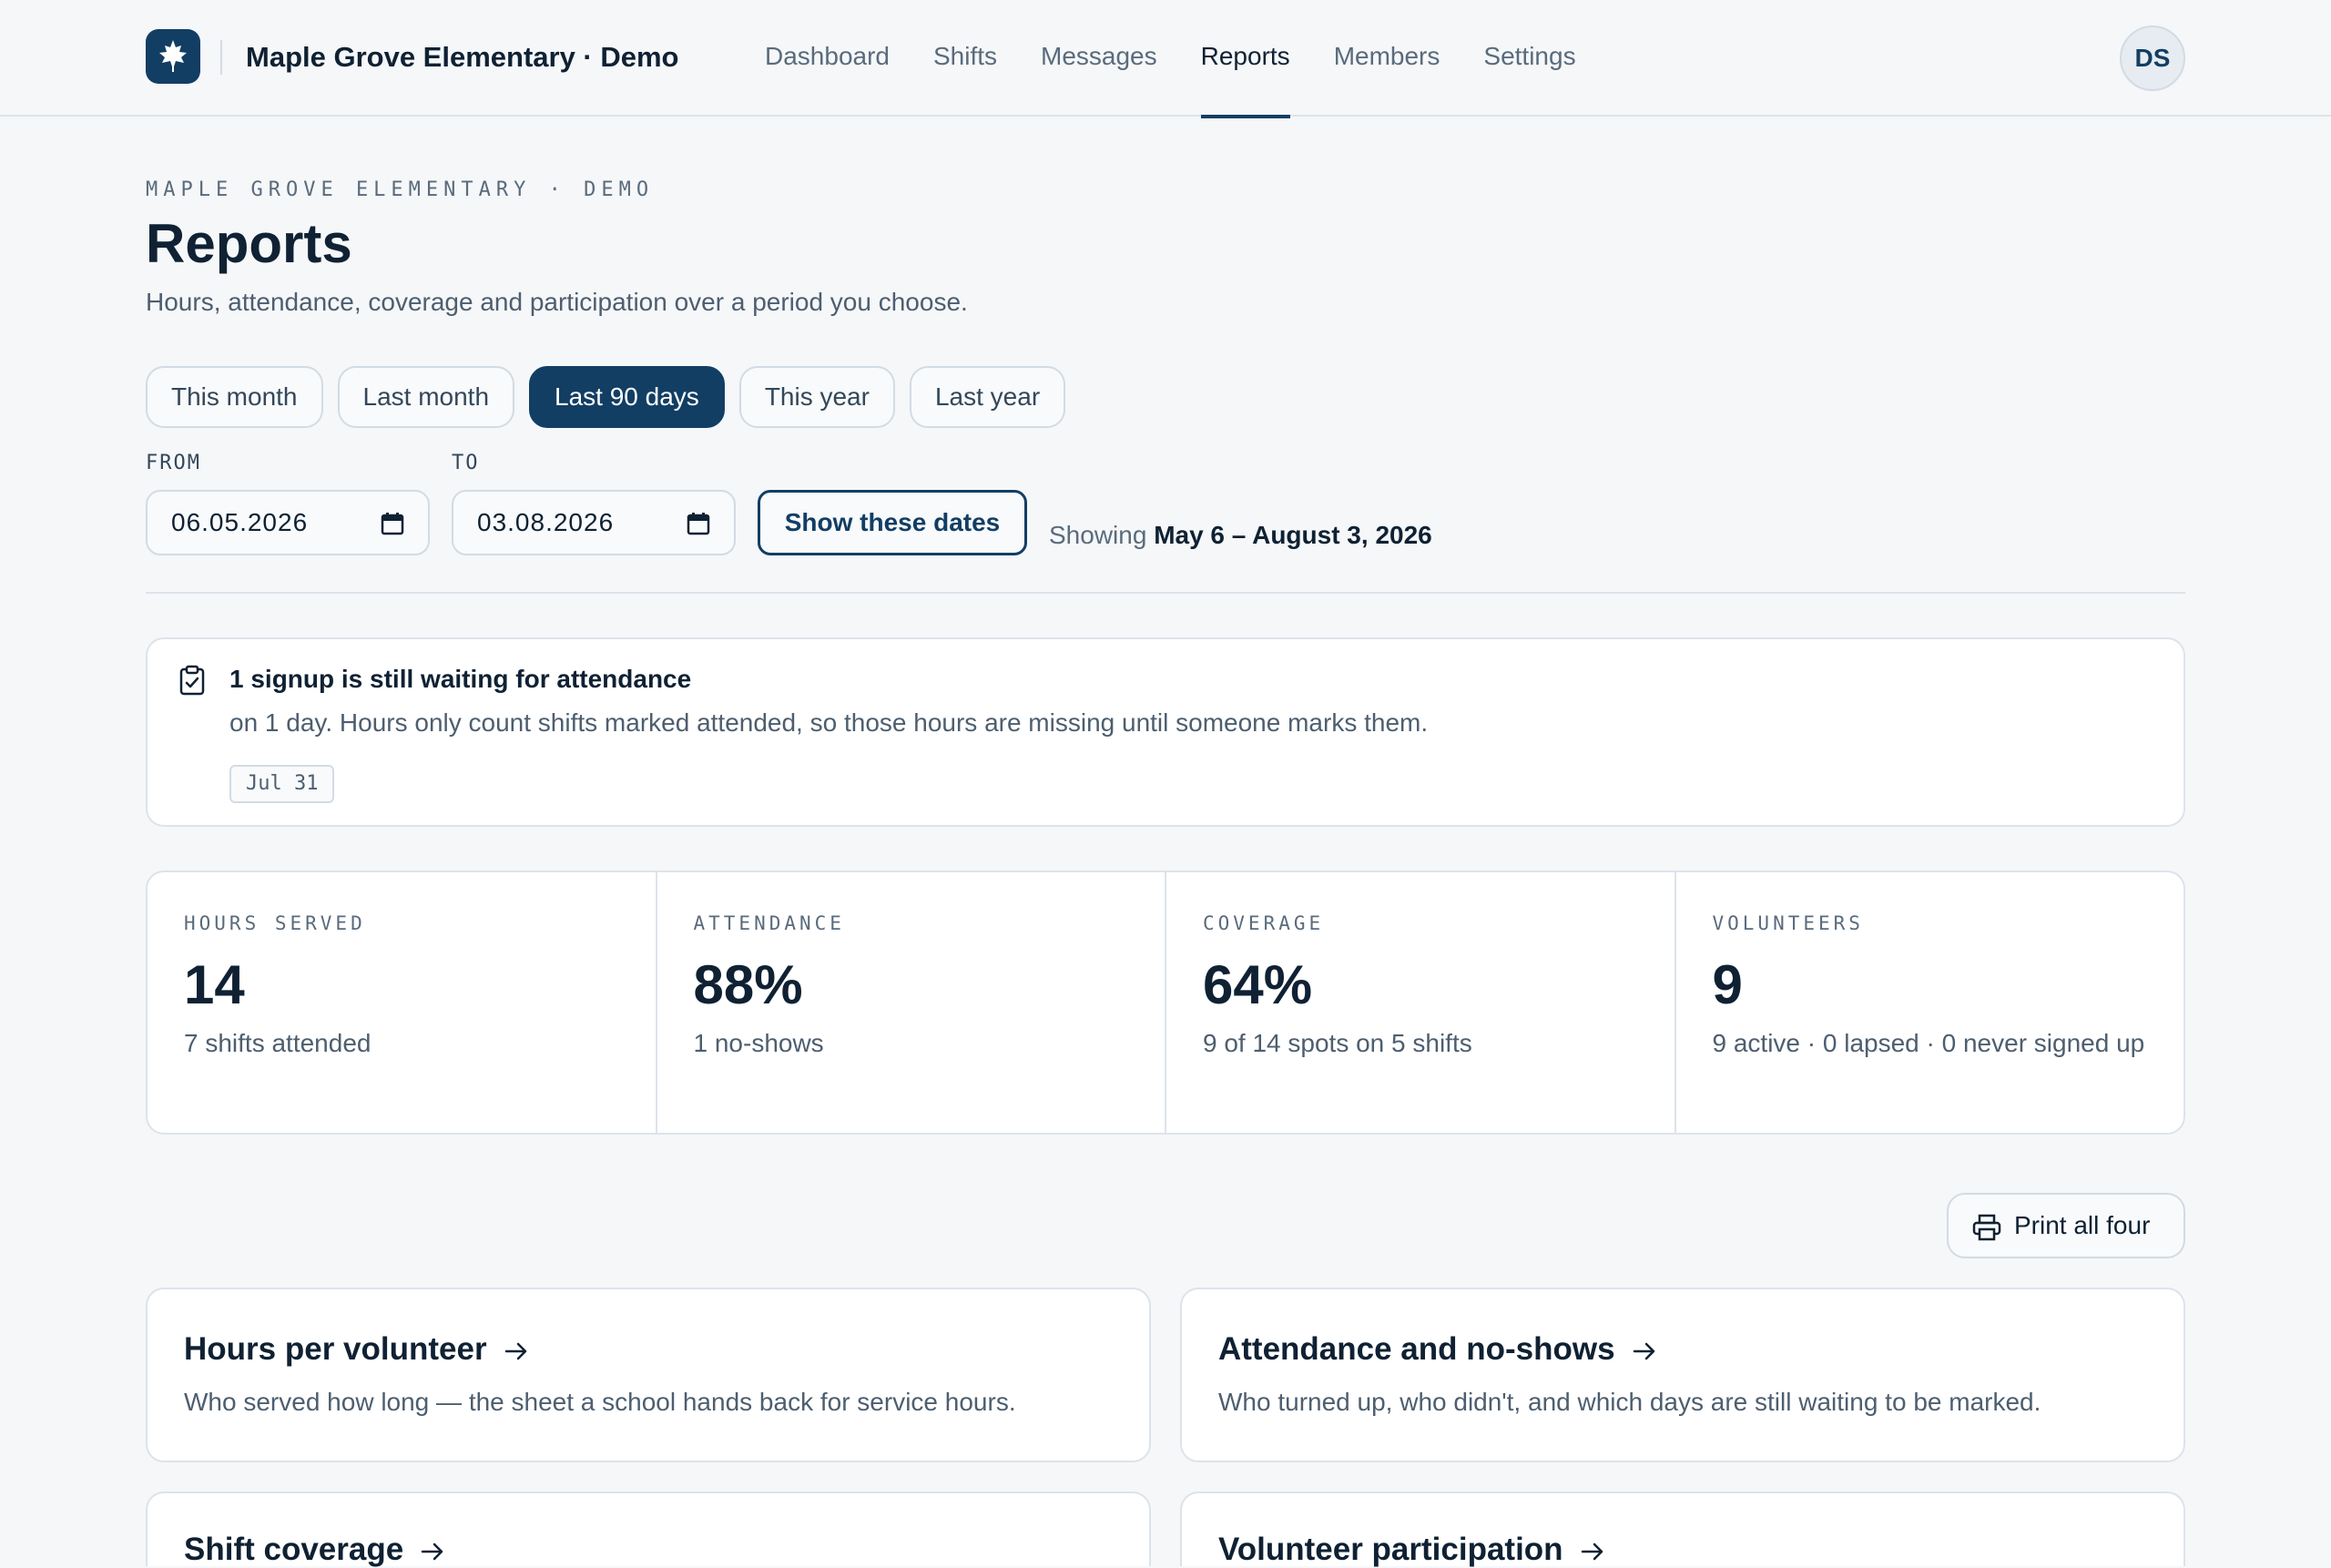 This screenshot has width=2331, height=1568. I want to click on report-card-title: Attendance and no-shows, so click(1437, 1349).